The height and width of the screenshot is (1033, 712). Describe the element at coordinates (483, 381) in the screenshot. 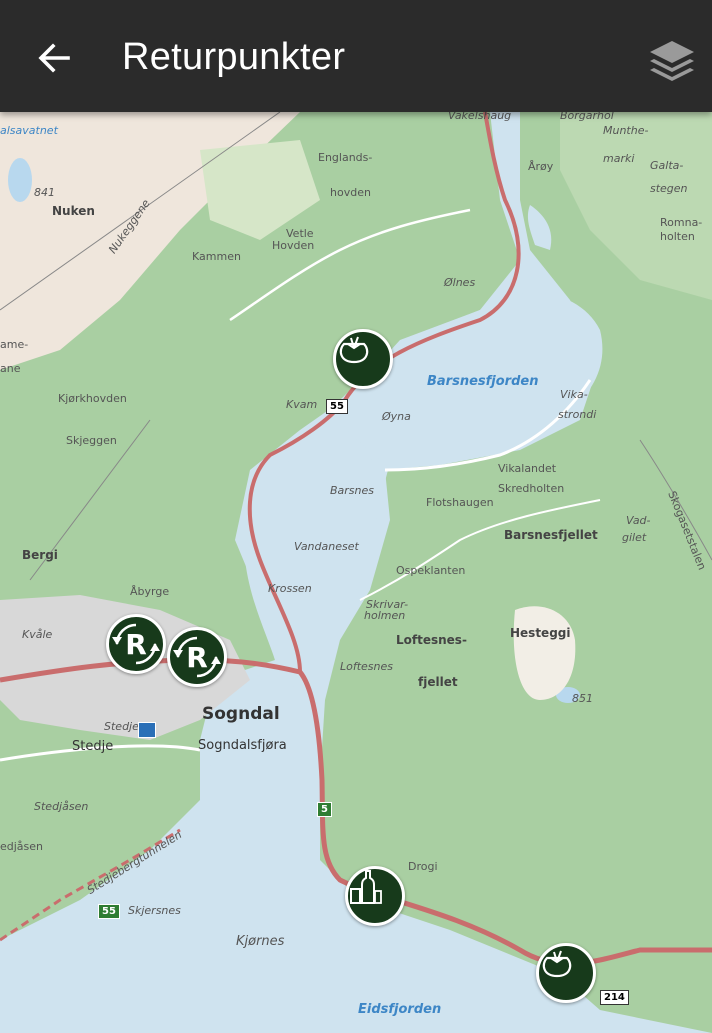

I see `fjord-label: Barsnesfjorden` at that location.